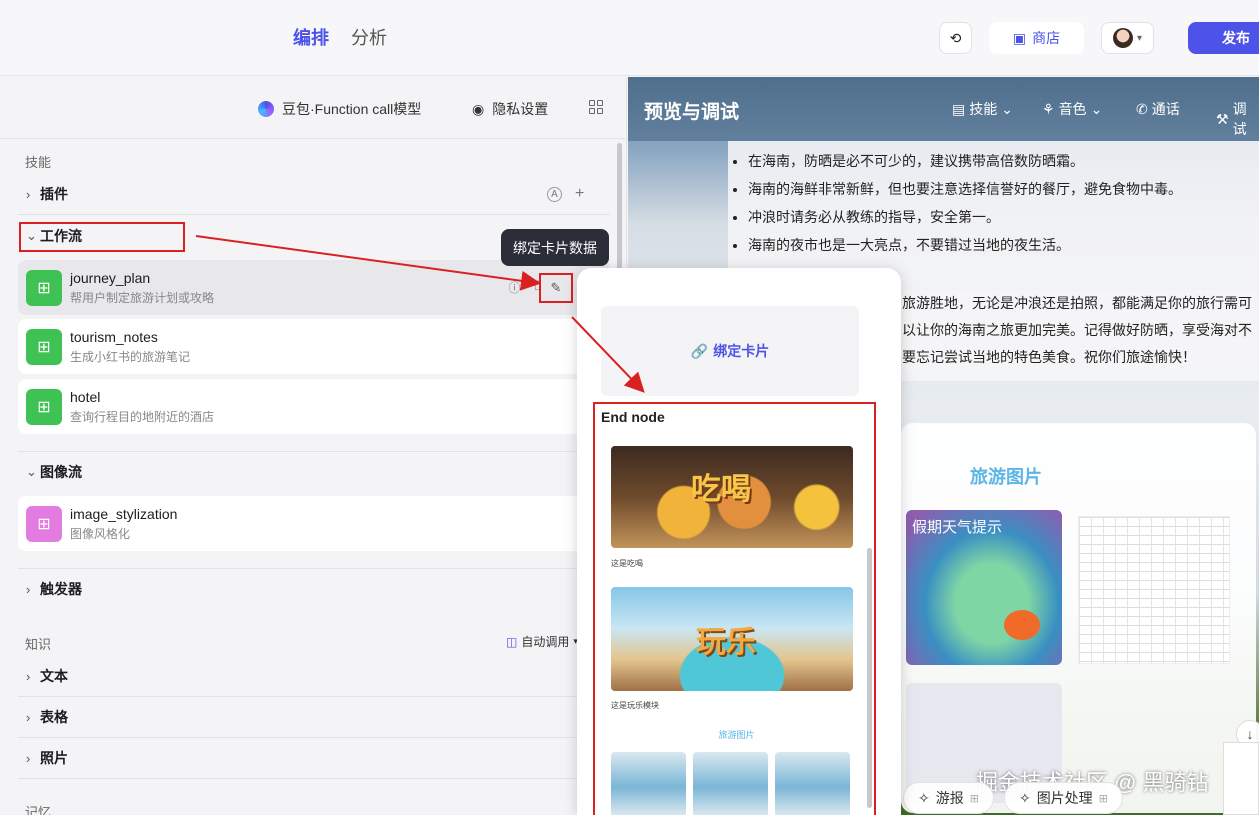 Image resolution: width=1259 pixels, height=815 pixels. Describe the element at coordinates (314, 523) in the screenshot. I see `imageflow-item-image-stylization: ⊞ image_stylization 图像风格化` at that location.